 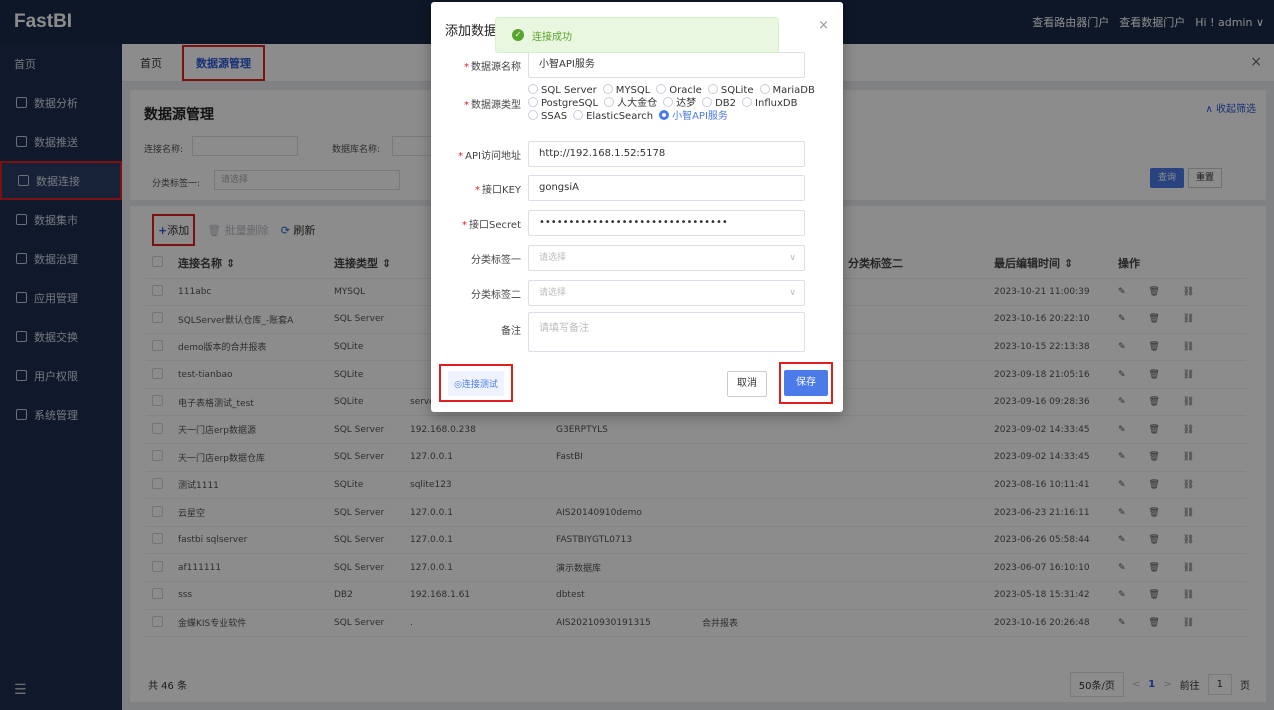 I want to click on toast-message: 连接成功, so click(x=552, y=37).